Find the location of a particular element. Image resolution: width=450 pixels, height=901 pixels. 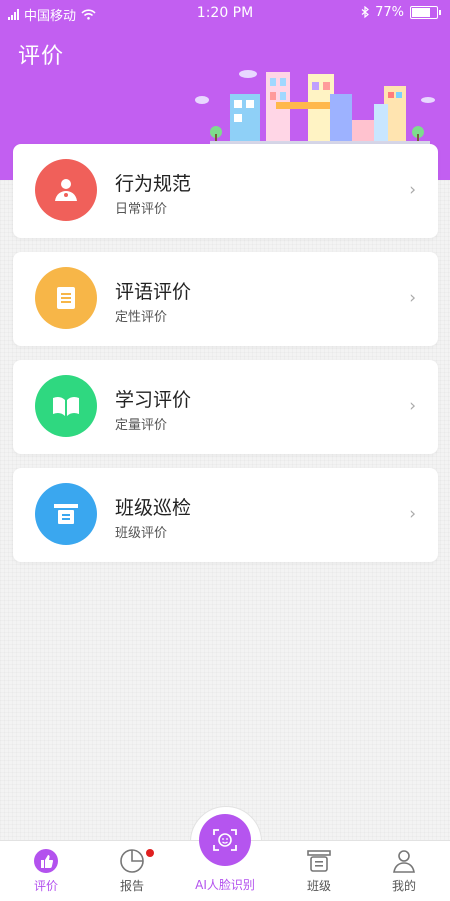

tab-label: AI人脸识别 is located at coordinates (225, 885).